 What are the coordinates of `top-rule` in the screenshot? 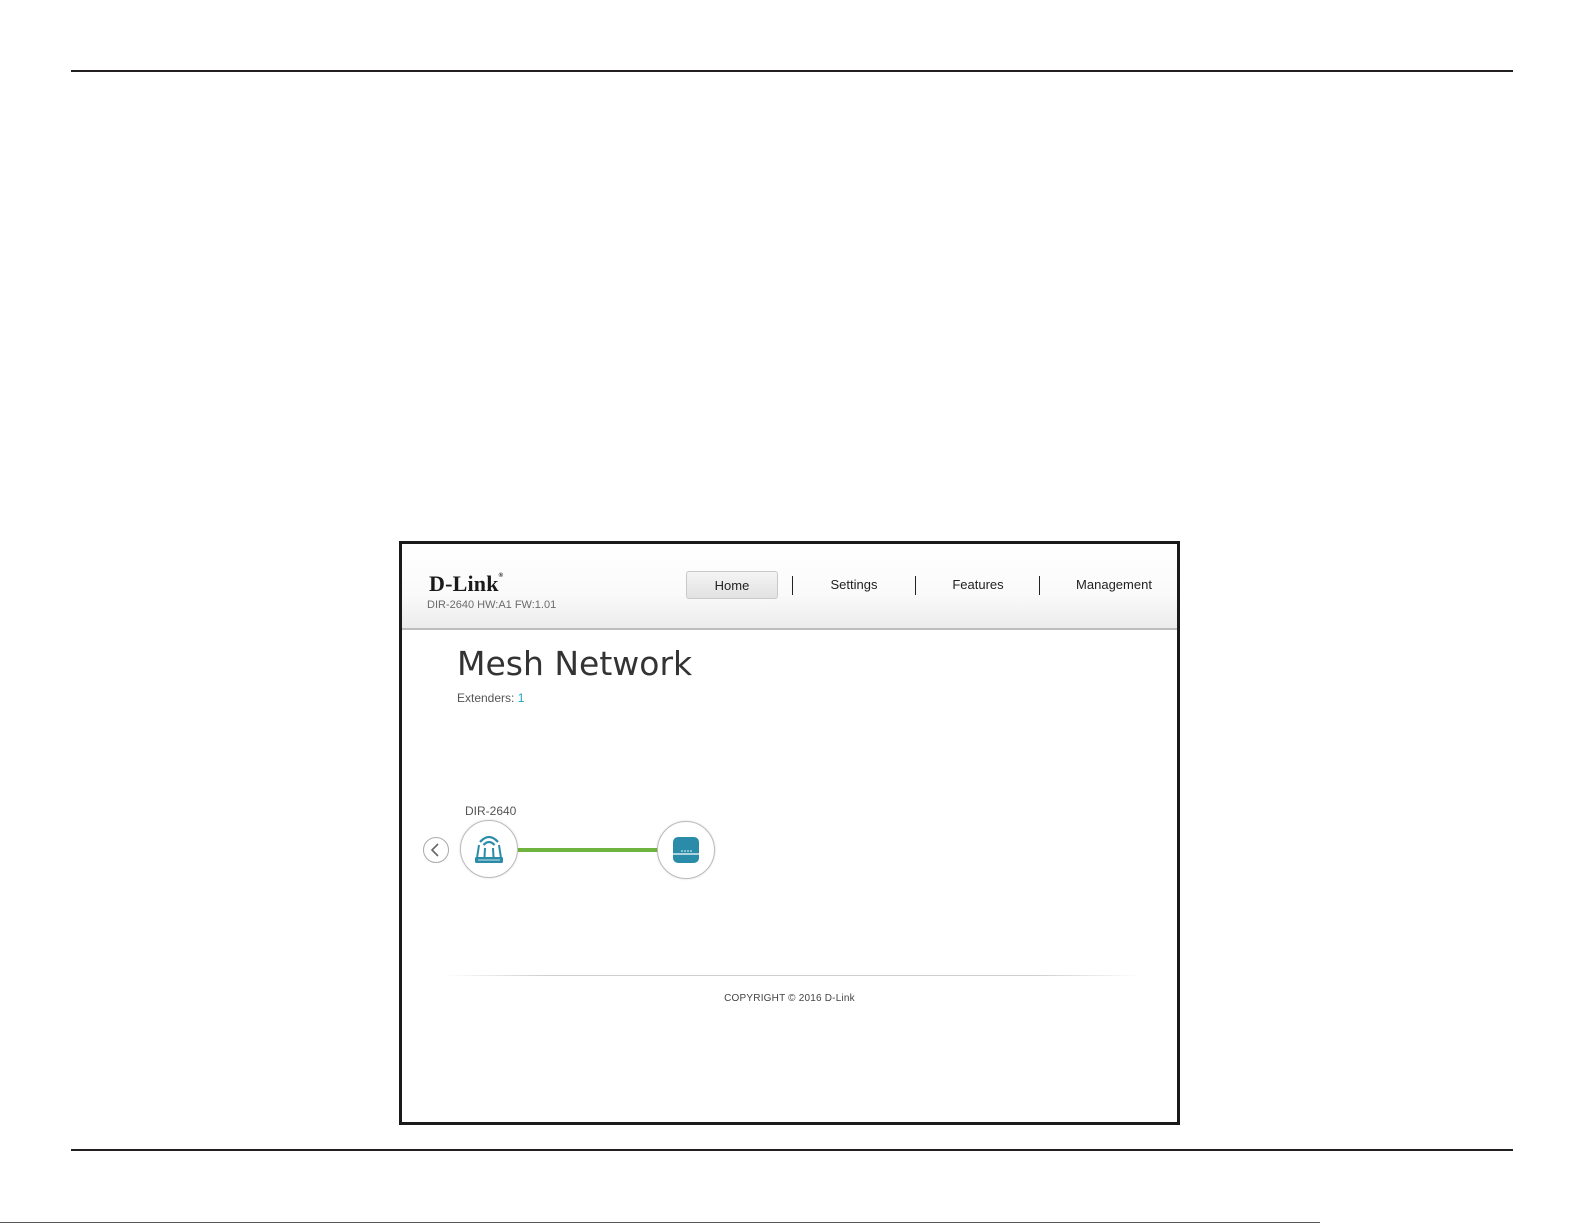 It's located at (792, 71).